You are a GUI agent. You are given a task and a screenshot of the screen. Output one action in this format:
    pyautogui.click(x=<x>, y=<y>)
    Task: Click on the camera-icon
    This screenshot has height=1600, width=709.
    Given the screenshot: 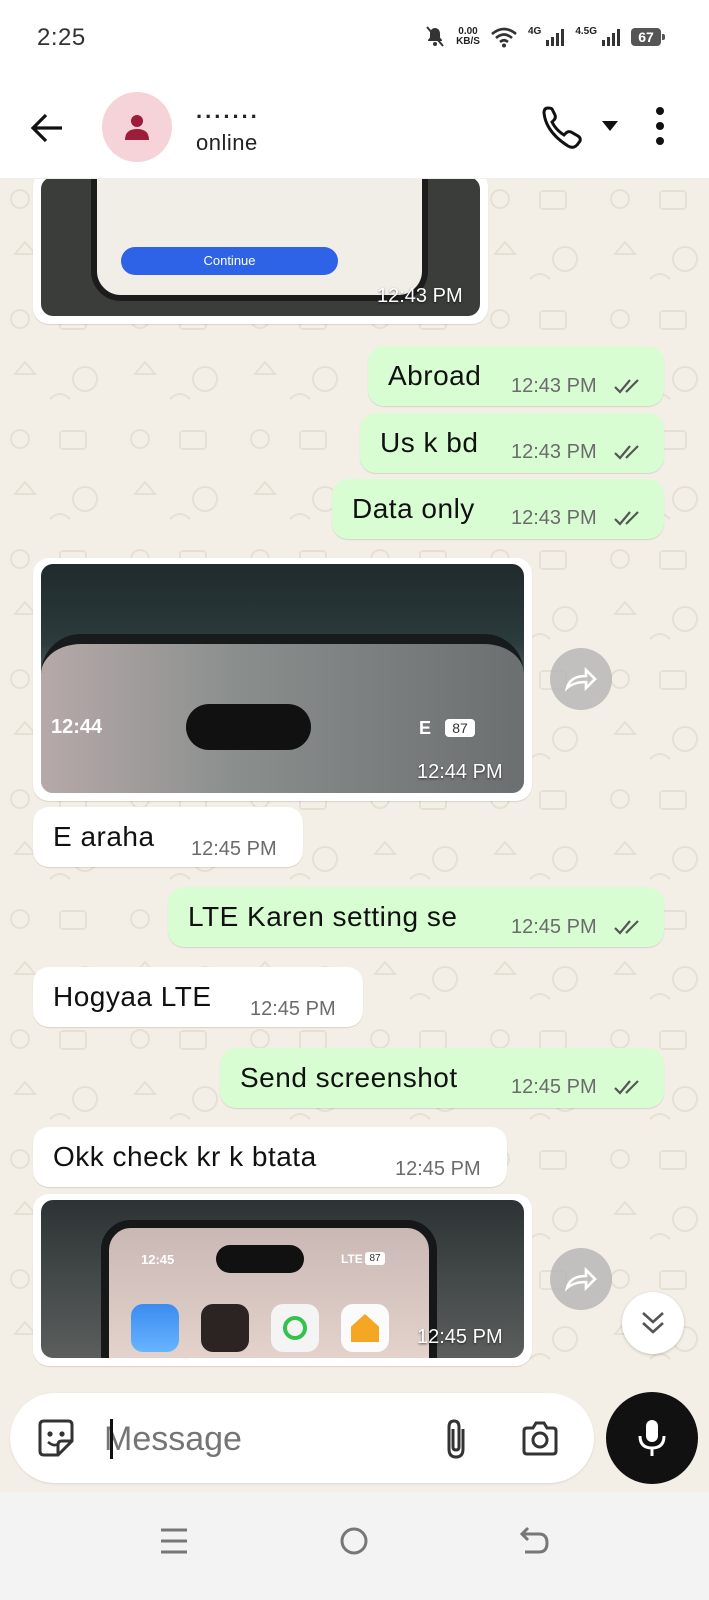 What is the action you would take?
    pyautogui.click(x=540, y=1439)
    